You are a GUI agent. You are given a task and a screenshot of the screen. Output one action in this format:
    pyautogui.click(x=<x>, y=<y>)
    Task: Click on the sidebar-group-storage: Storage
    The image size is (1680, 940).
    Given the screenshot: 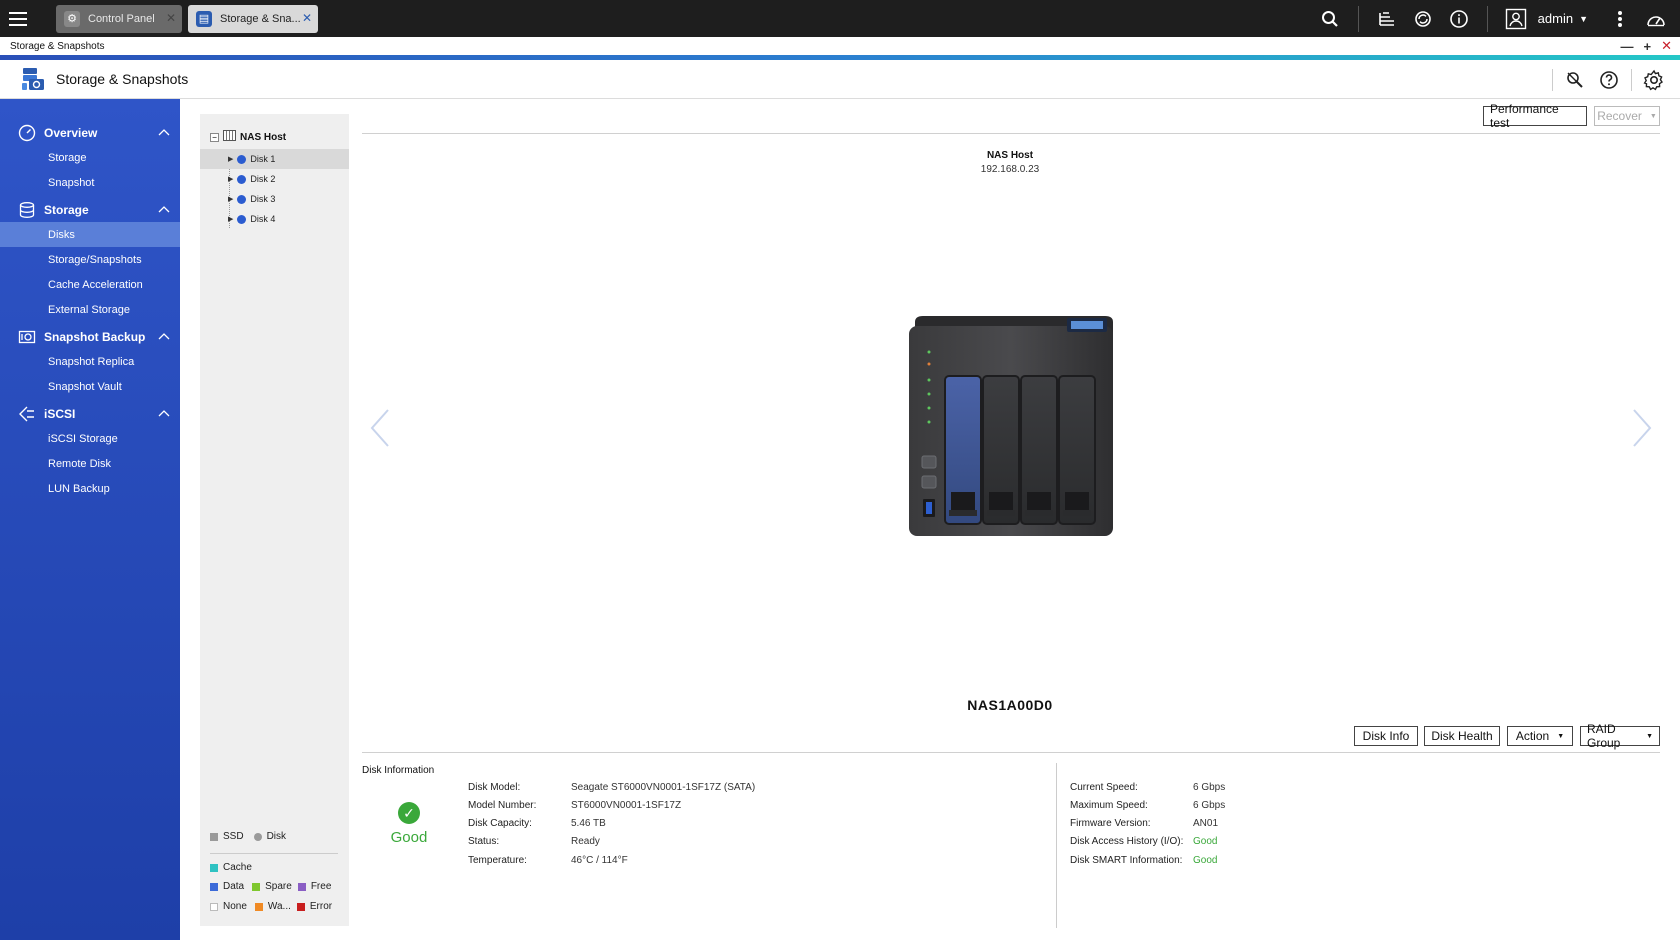 What is the action you would take?
    pyautogui.click(x=90, y=209)
    